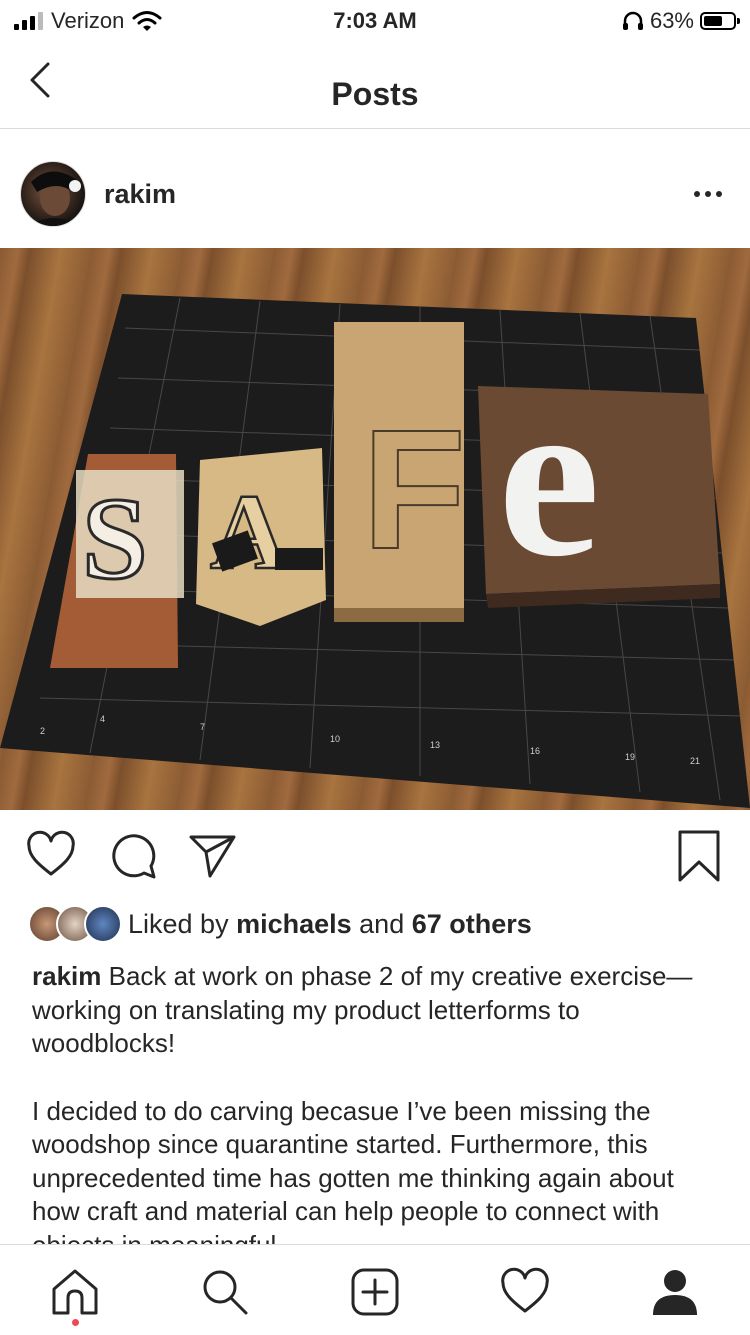 This screenshot has width=750, height=1335. Describe the element at coordinates (375, 860) in the screenshot. I see `post-actions` at that location.